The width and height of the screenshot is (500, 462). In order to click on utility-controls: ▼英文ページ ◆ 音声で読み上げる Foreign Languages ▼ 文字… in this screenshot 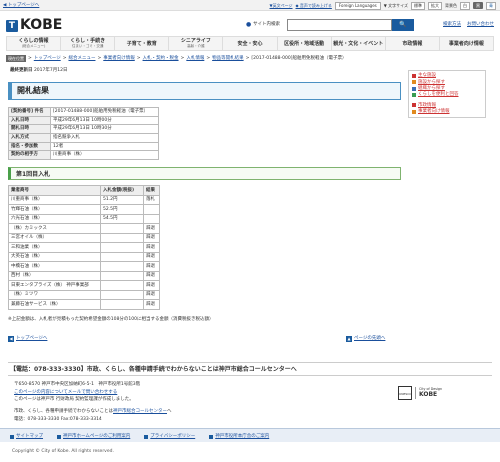, I will do `click(383, 5)`.